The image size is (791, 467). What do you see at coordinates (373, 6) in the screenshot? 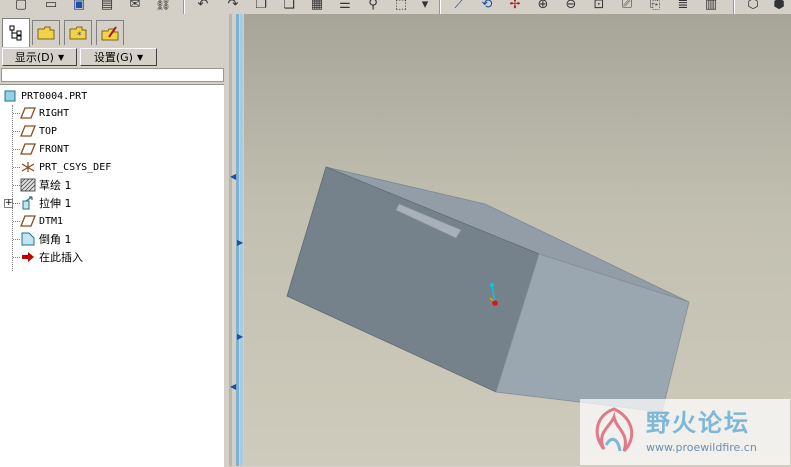
I see `find-icon: ⚲` at bounding box center [373, 6].